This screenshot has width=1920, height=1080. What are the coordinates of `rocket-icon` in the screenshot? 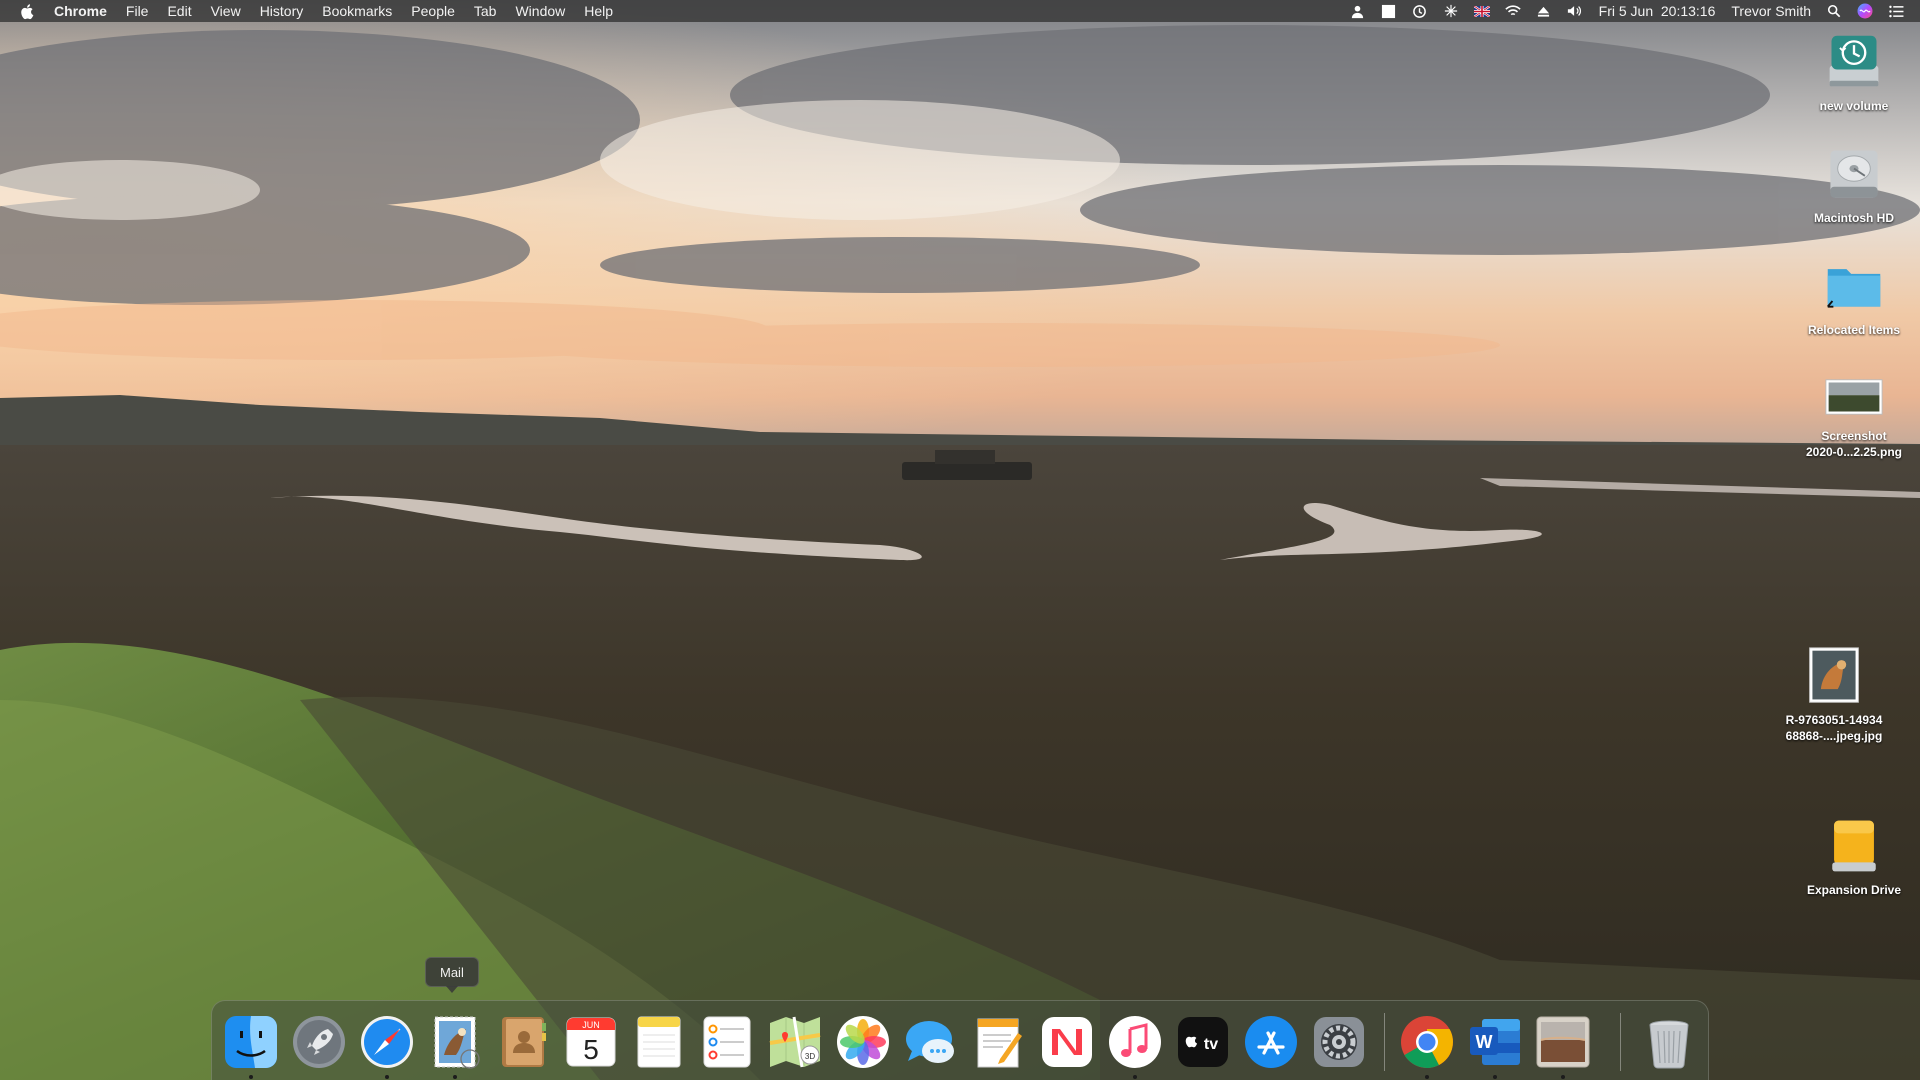 It's located at (319, 1042).